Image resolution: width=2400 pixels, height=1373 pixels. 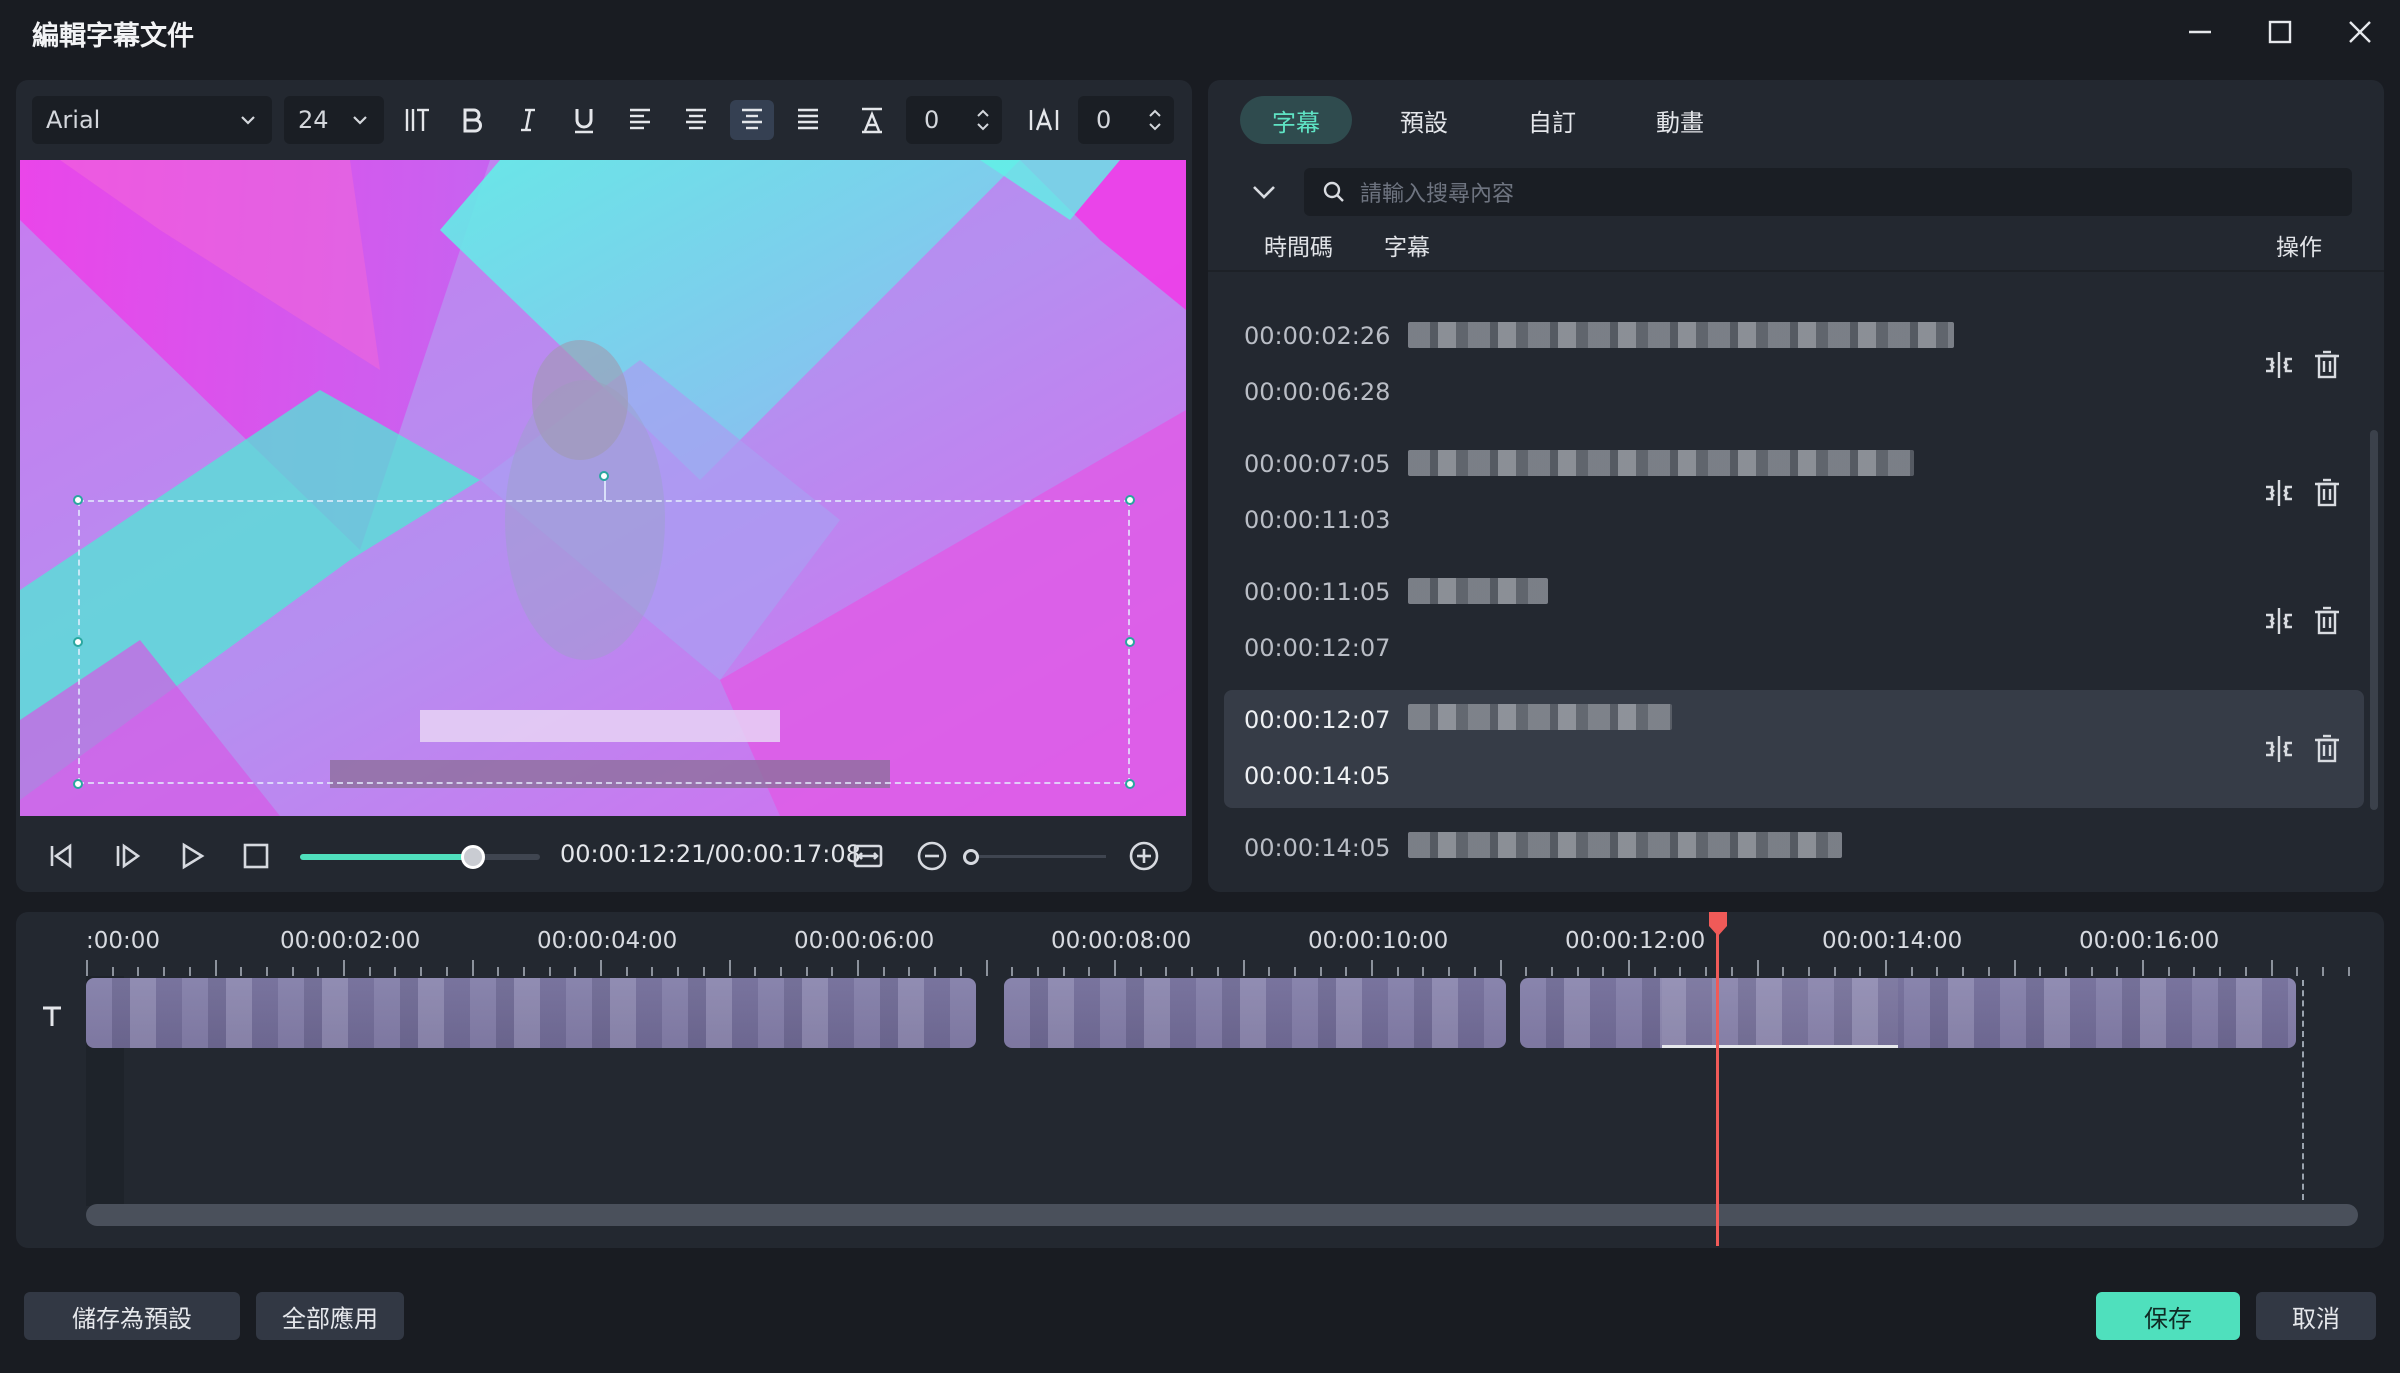 I want to click on play-icon, so click(x=192, y=858).